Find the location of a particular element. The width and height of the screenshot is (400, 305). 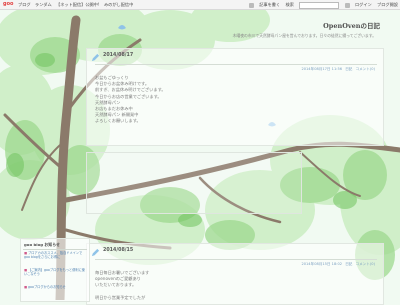

sidebar-title: goo blog お知らせ is located at coordinates (42, 244).